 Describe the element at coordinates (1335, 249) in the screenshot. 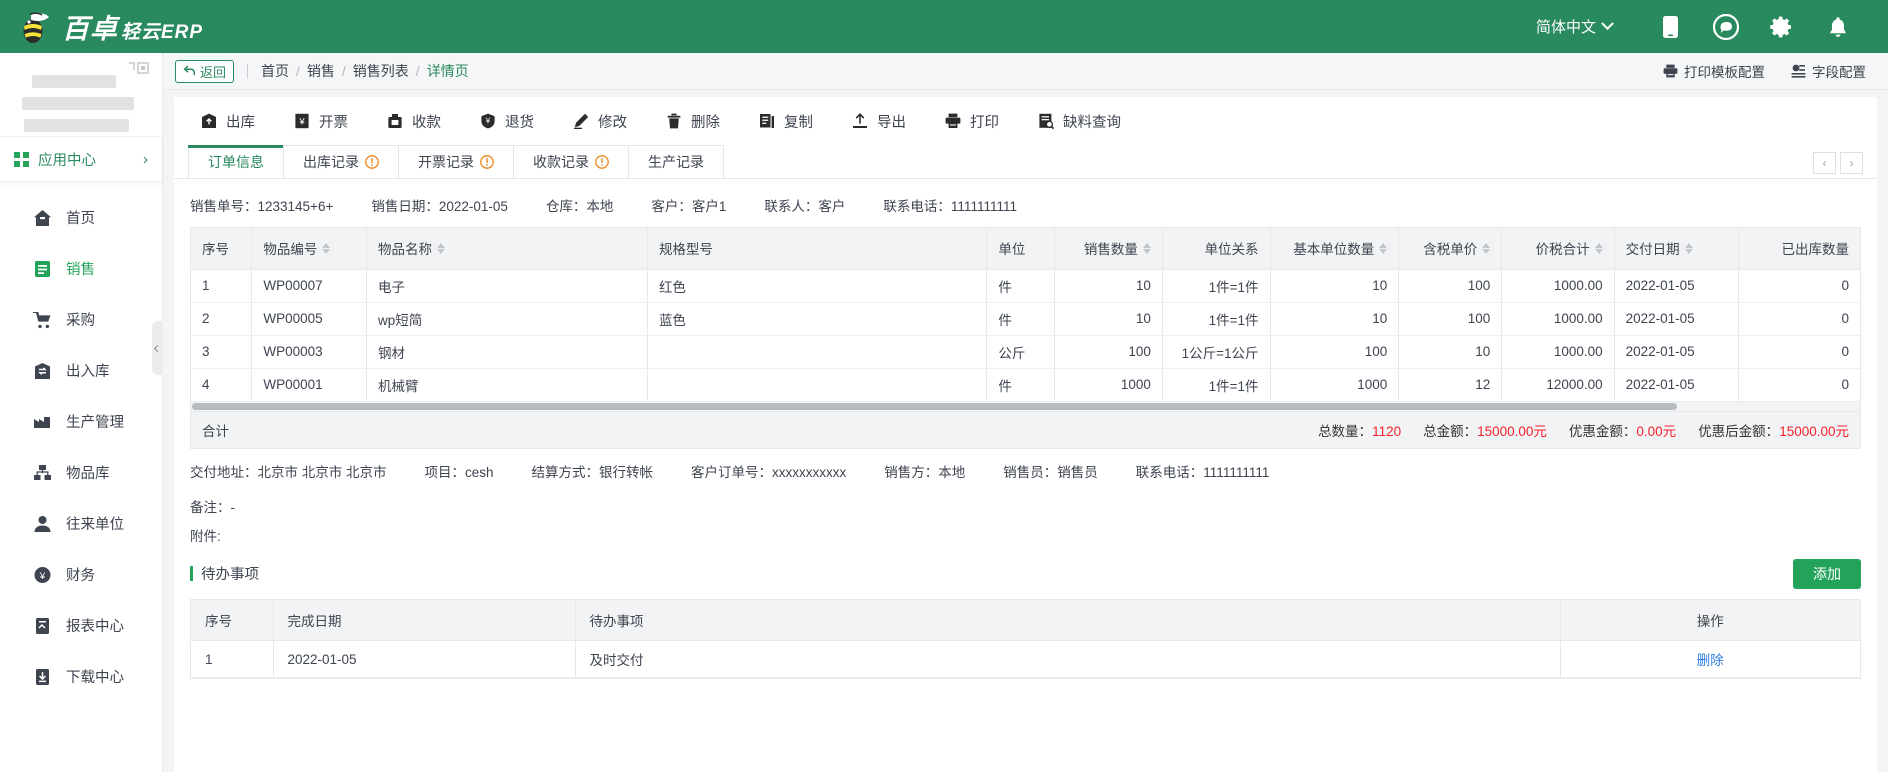

I see `col-base-qty: 基本单位数量` at that location.